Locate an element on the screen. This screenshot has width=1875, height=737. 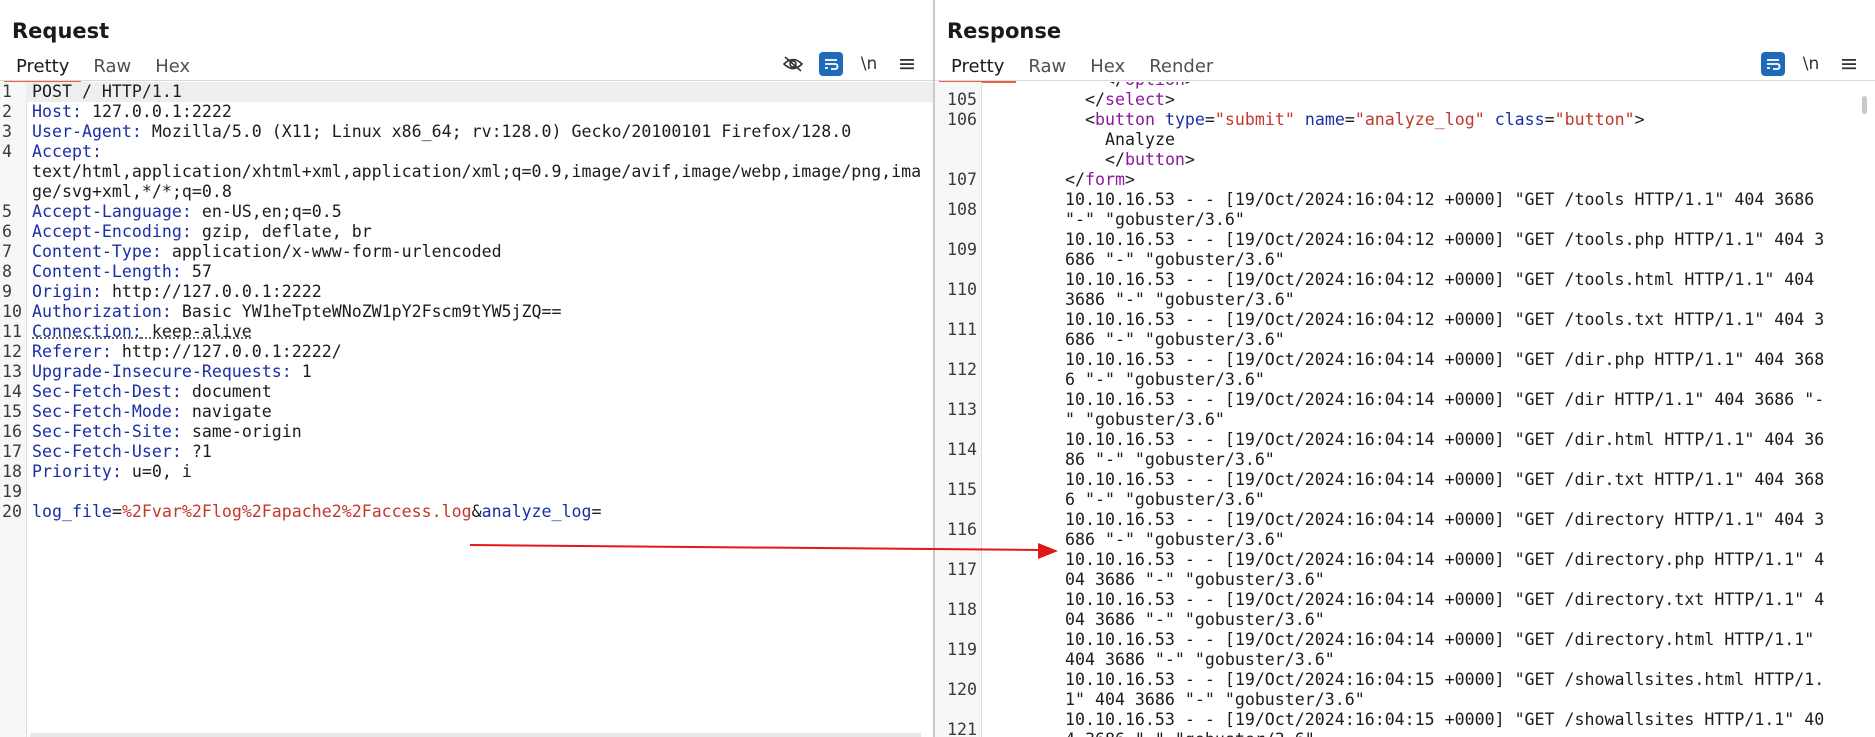
header-value: en-US,en;q=0.5 is located at coordinates (266, 211).